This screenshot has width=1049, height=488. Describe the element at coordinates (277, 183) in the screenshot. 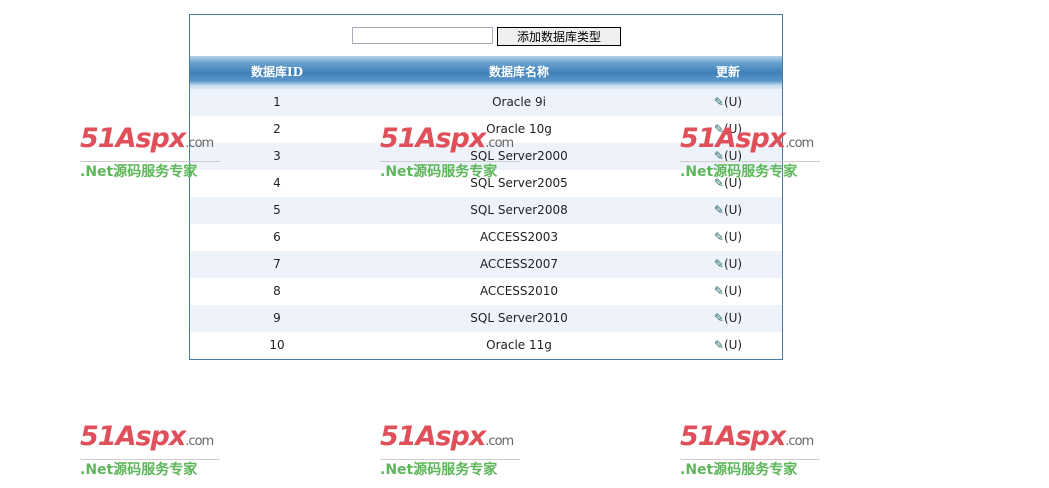

I see `row-id: 4` at that location.